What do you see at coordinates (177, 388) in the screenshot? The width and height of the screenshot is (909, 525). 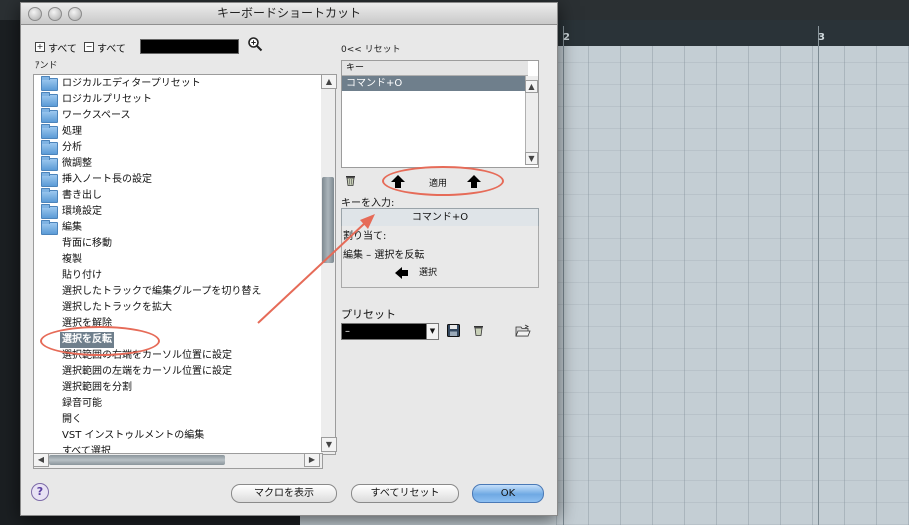 I see `command-item: 選択範囲を分割` at bounding box center [177, 388].